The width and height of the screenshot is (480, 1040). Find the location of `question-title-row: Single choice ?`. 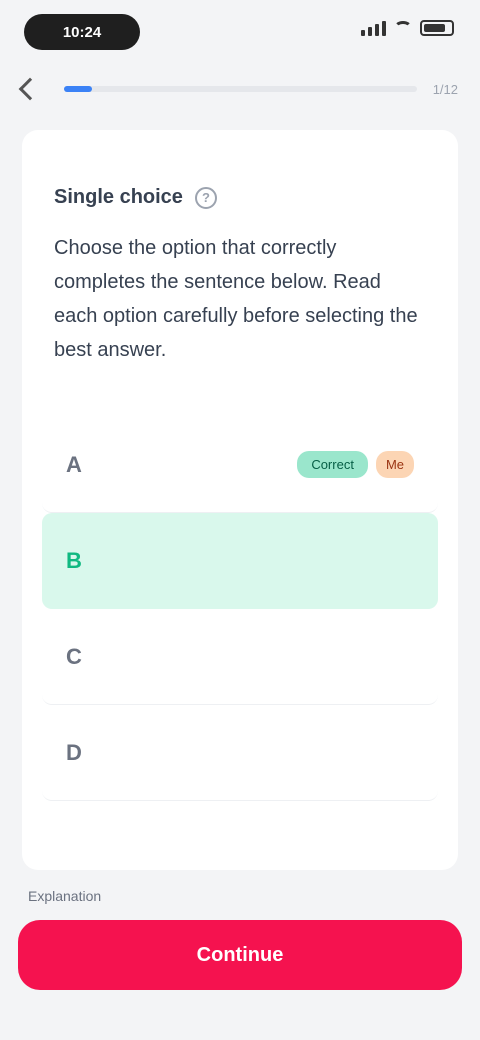

question-title-row: Single choice ? is located at coordinates (240, 197).